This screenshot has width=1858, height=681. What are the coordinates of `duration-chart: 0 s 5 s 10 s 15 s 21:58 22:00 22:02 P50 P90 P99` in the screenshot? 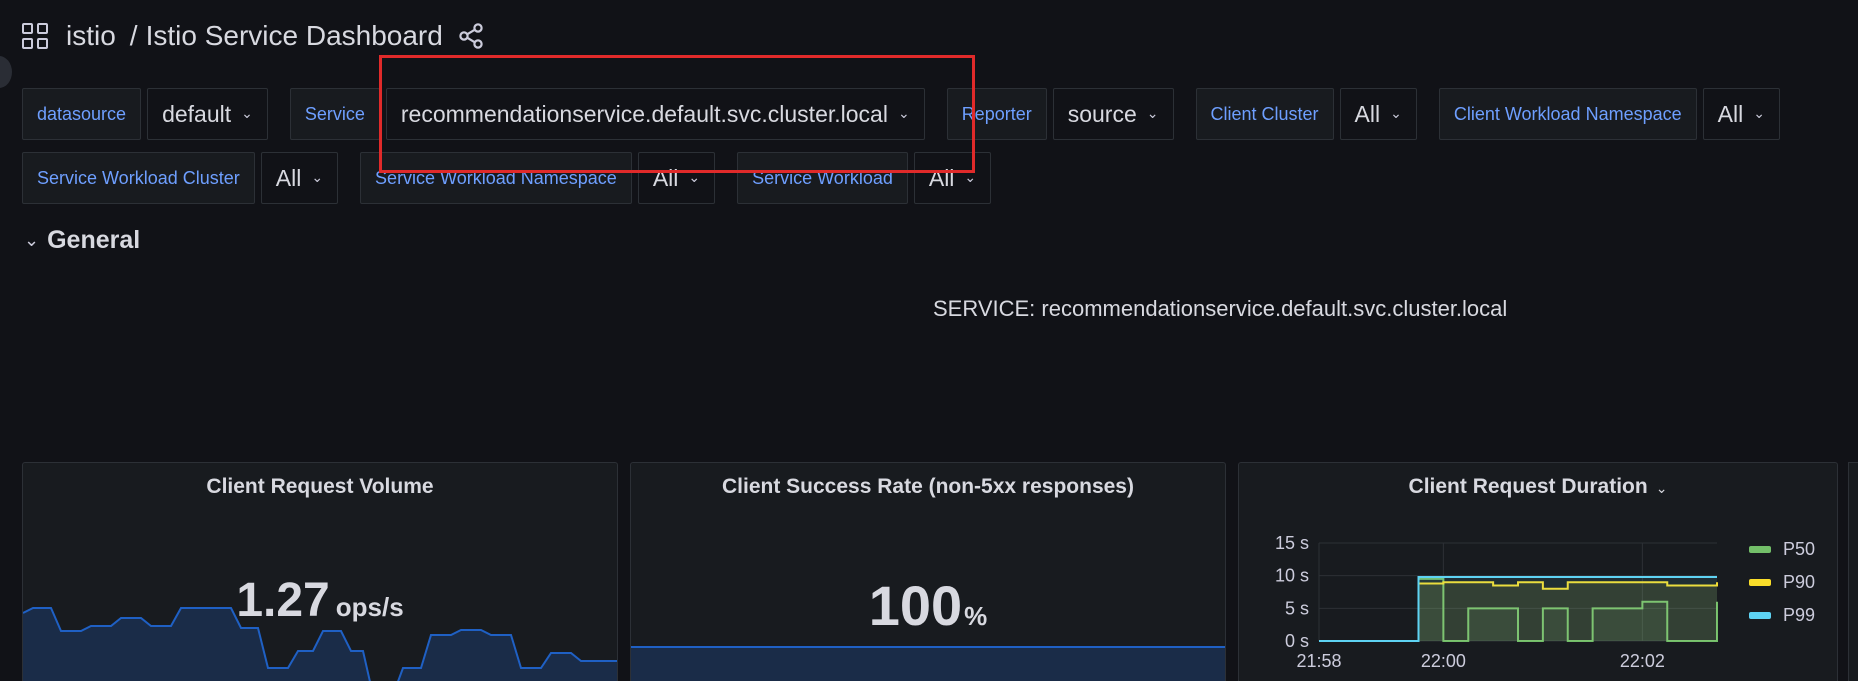 It's located at (1545, 602).